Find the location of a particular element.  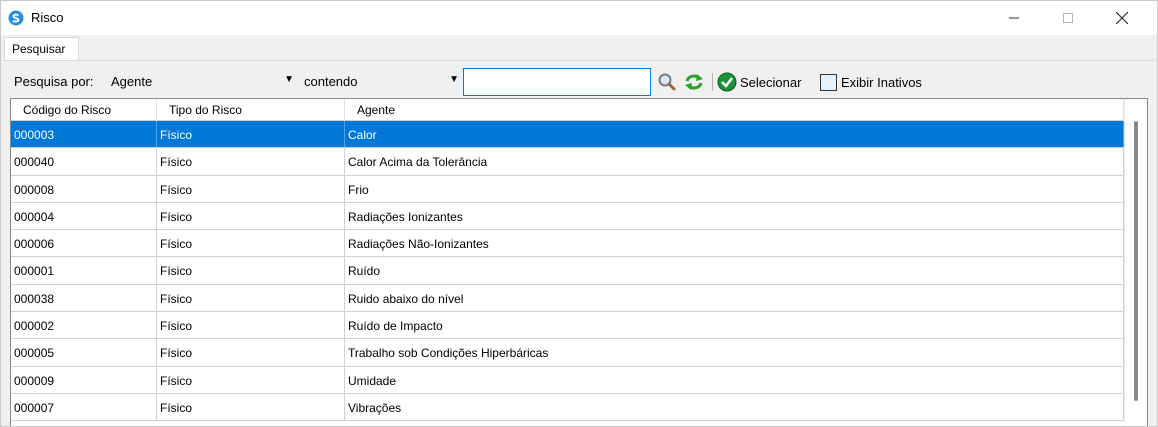

table-row: 000040 Físico Calor Acima da Tolerância is located at coordinates (567, 162).